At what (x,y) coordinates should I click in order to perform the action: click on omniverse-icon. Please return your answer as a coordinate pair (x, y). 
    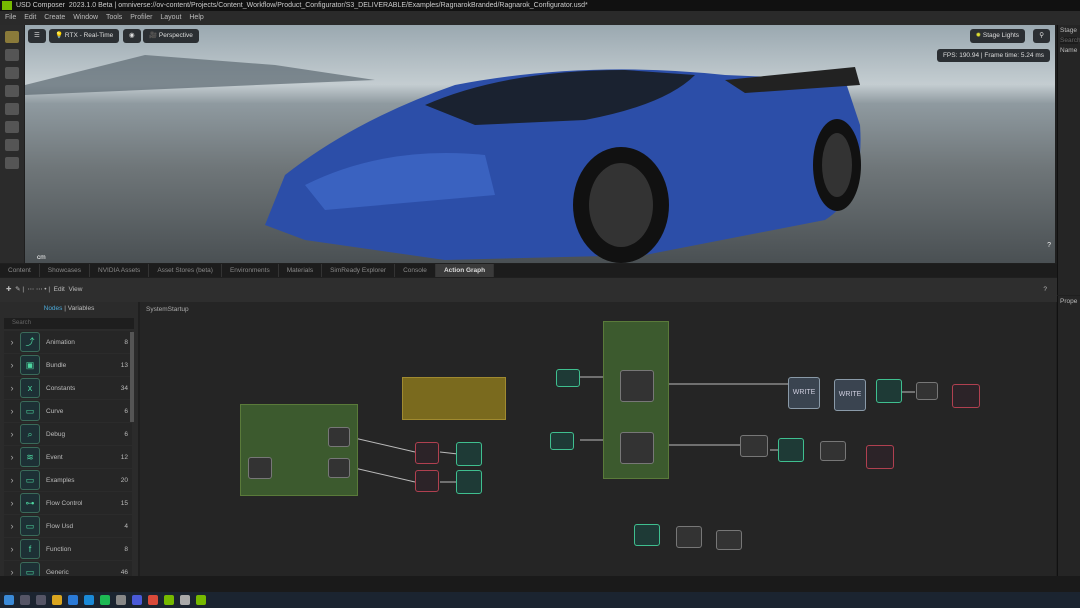
    Looking at the image, I should click on (201, 600).